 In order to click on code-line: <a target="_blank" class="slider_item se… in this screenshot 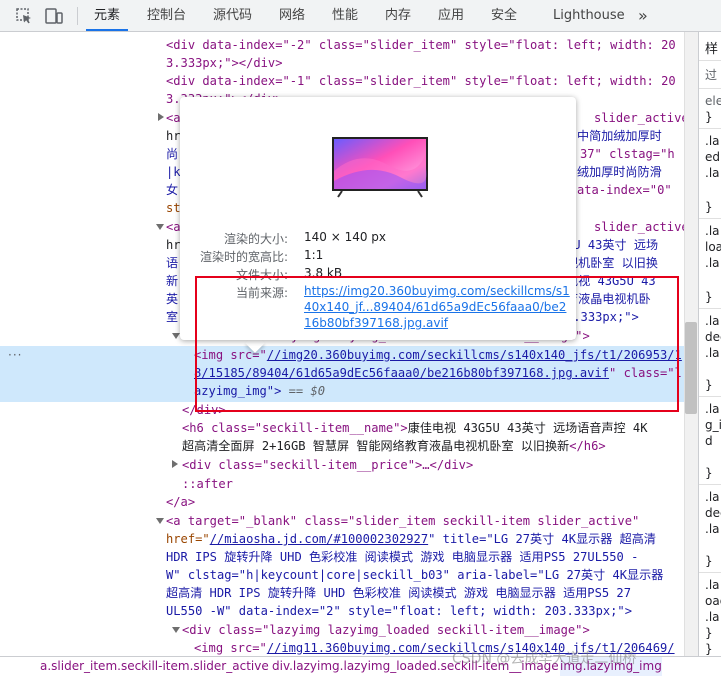, I will do `click(402, 521)`.